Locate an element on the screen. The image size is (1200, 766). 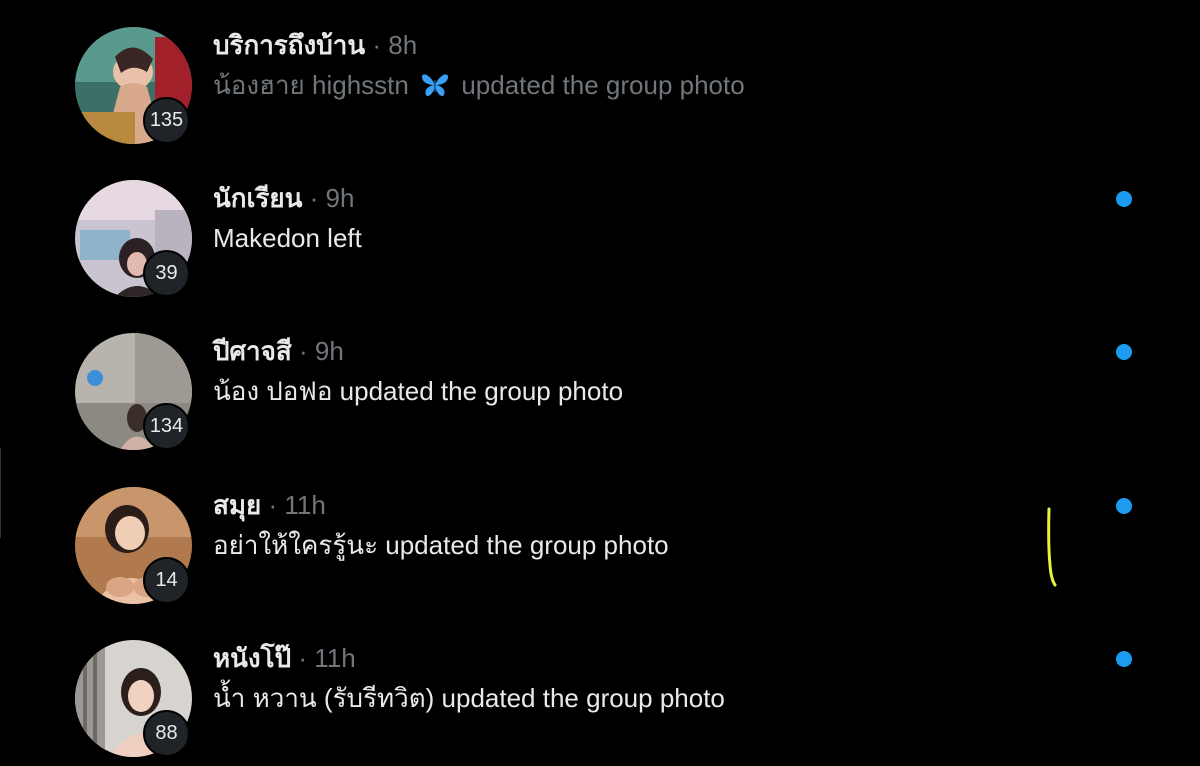
group-name: บริการถึงบ้าน is located at coordinates (289, 45).